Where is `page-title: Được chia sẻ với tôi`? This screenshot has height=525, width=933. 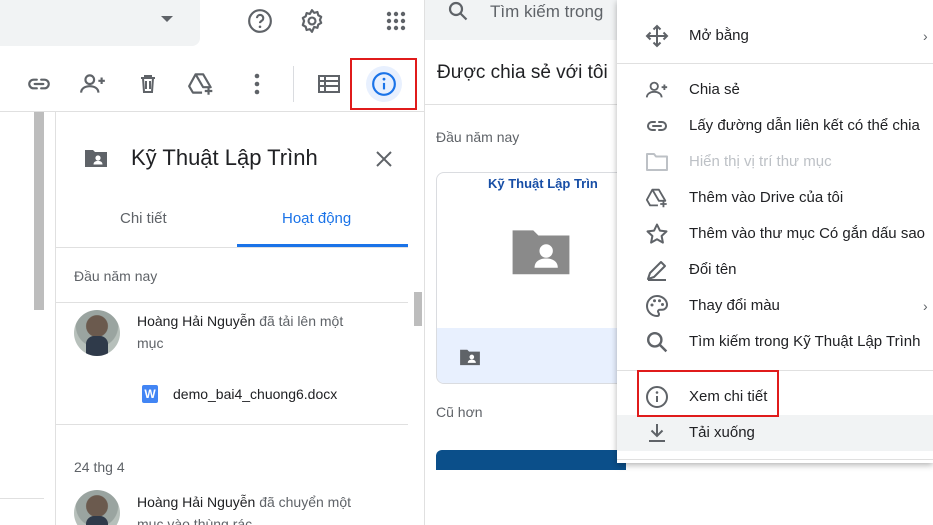 page-title: Được chia sẻ với tôi is located at coordinates (522, 72).